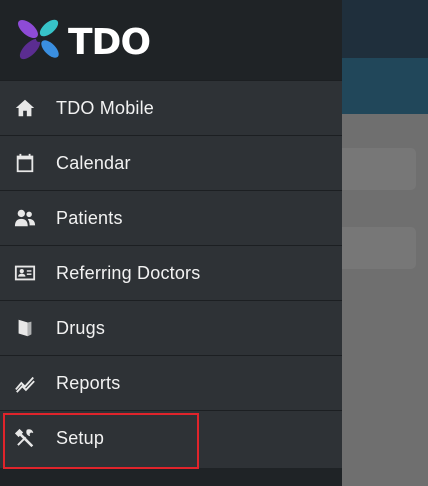  Describe the element at coordinates (88, 382) in the screenshot. I see `menu-item-label: Reports` at that location.